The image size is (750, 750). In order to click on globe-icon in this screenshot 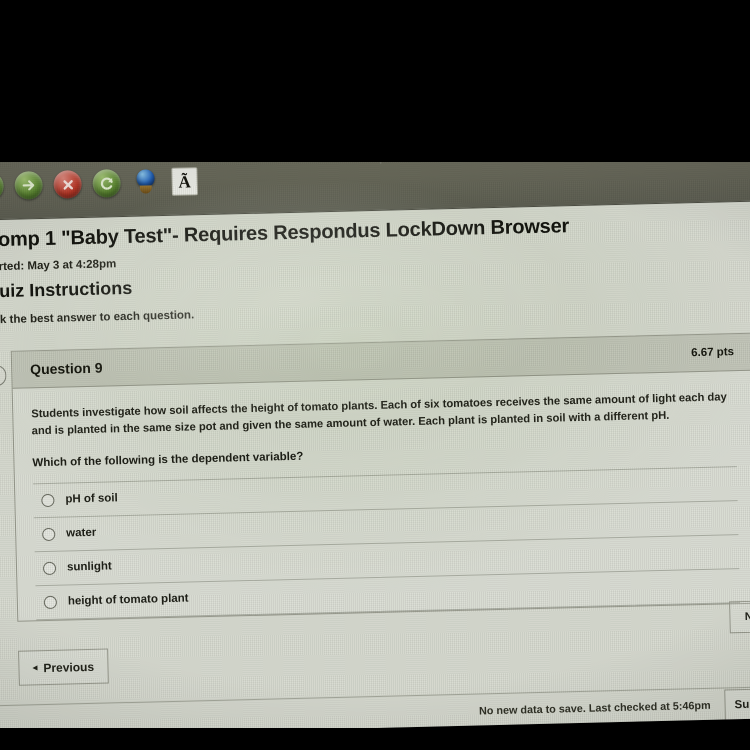, I will do `click(145, 182)`.